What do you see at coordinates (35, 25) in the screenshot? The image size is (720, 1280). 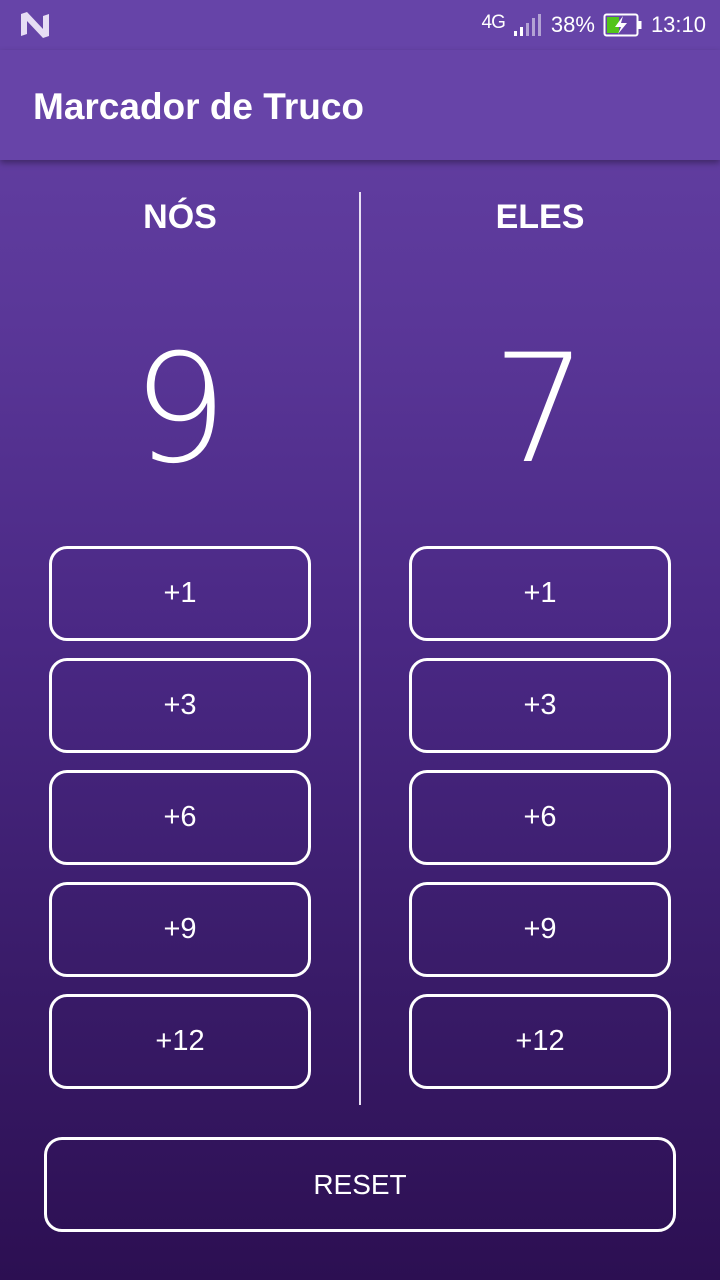 I see `android-n-icon` at bounding box center [35, 25].